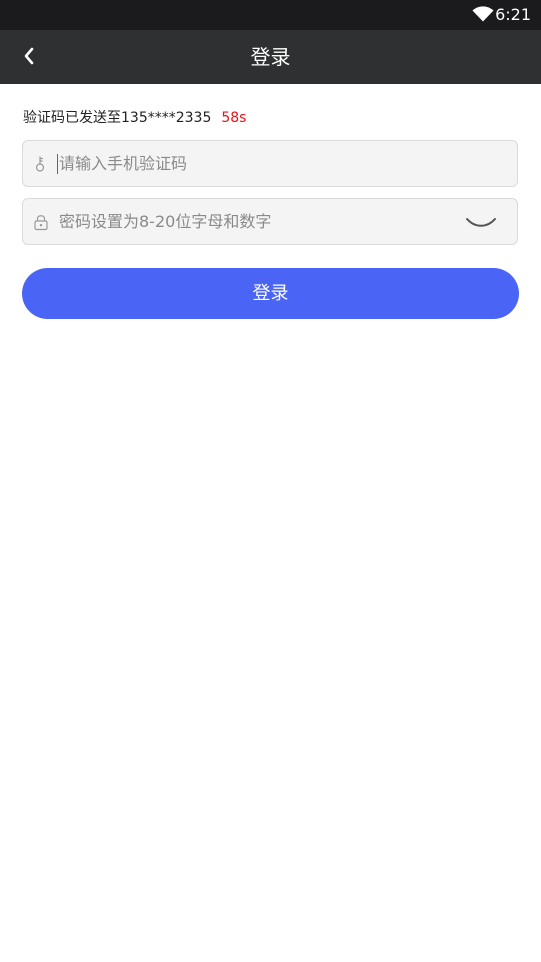 Image resolution: width=541 pixels, height=962 pixels. I want to click on verification-sent-line: 验证码已发送至135****2335 58s, so click(134, 118).